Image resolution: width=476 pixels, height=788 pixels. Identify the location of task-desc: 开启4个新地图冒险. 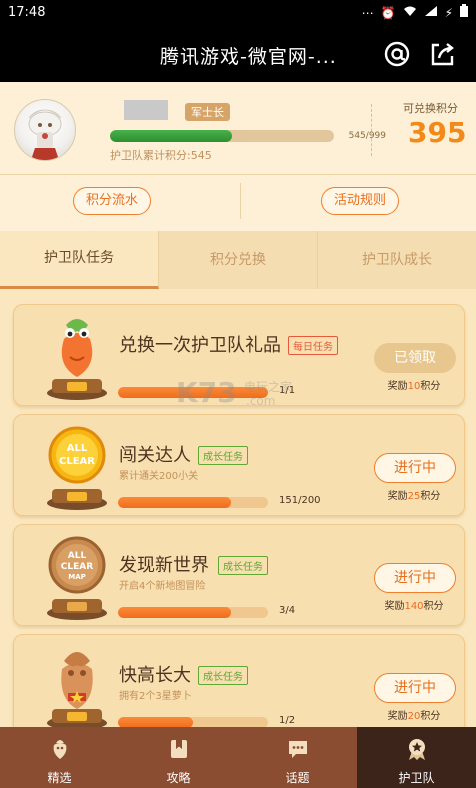
(162, 586).